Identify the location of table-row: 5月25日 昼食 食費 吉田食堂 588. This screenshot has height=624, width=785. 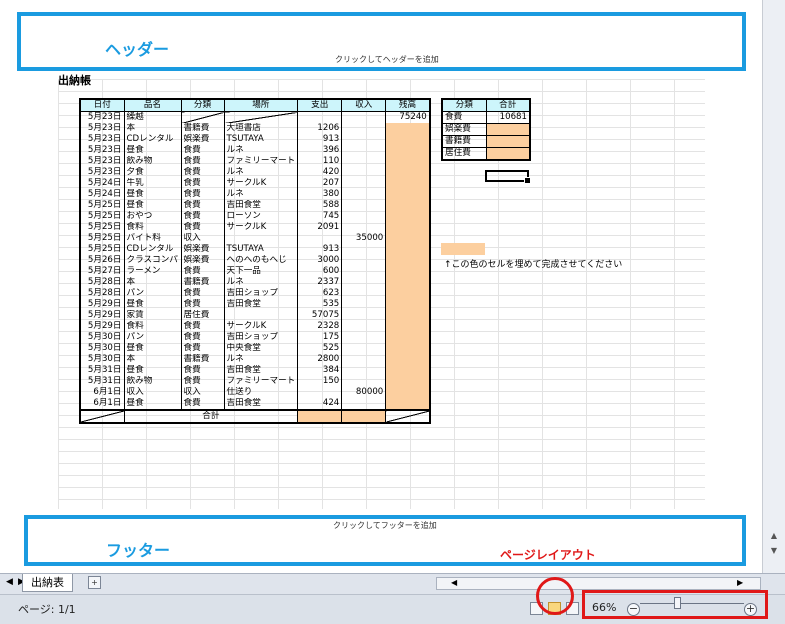
(255, 205).